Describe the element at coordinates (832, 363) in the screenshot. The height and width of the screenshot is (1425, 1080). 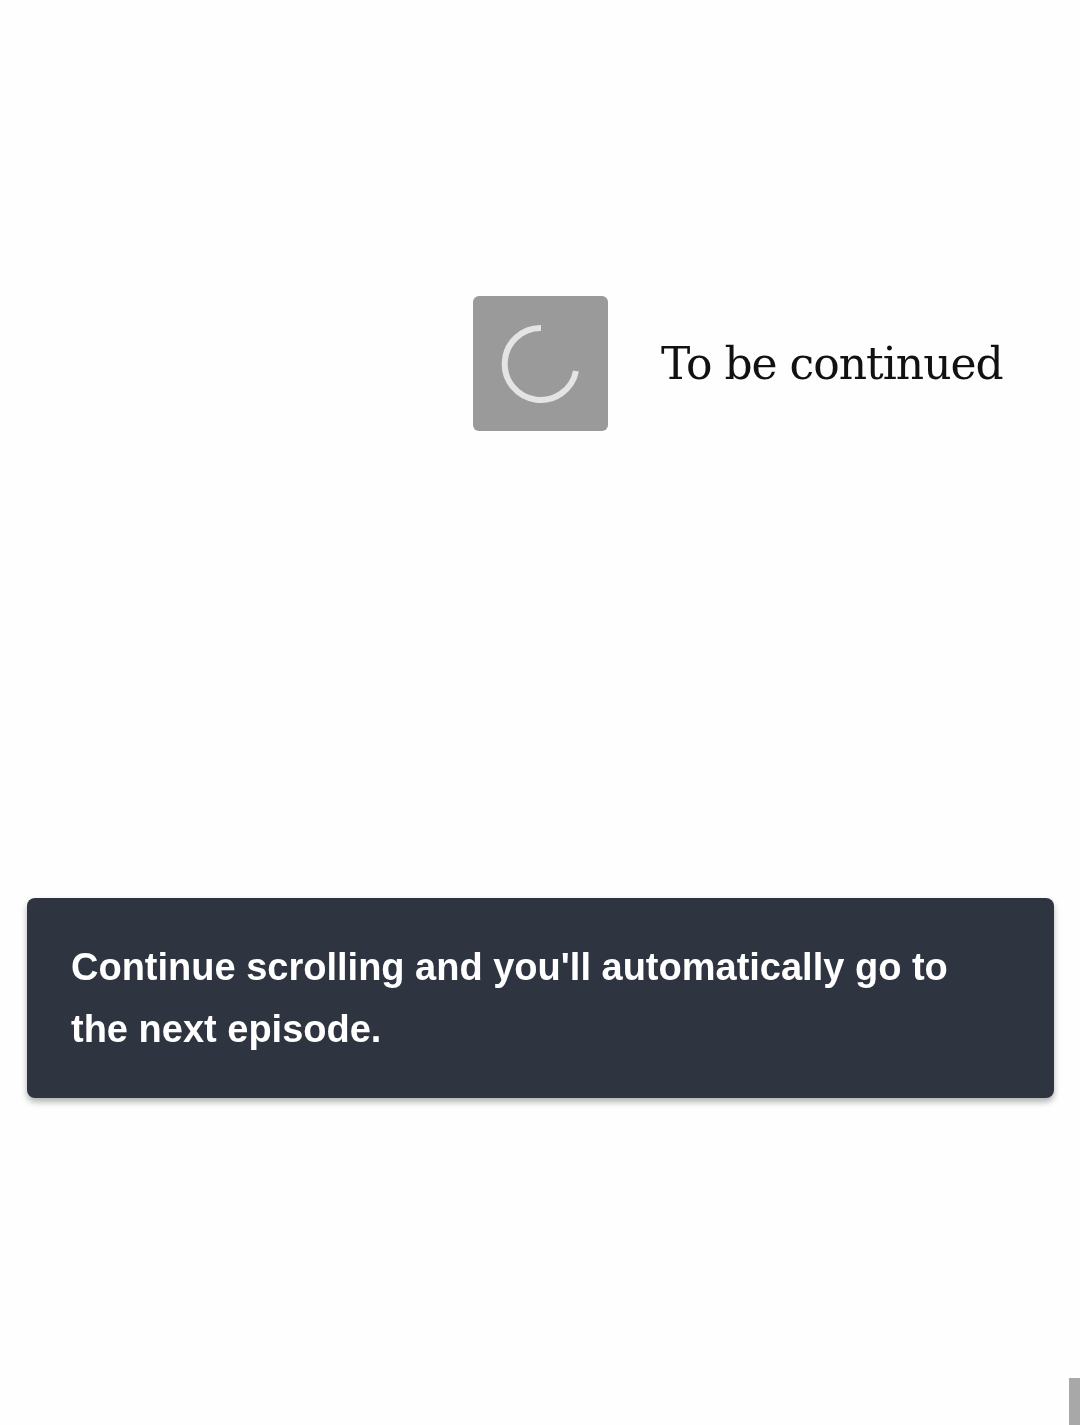
I see `episode-end-label: To be continued` at that location.